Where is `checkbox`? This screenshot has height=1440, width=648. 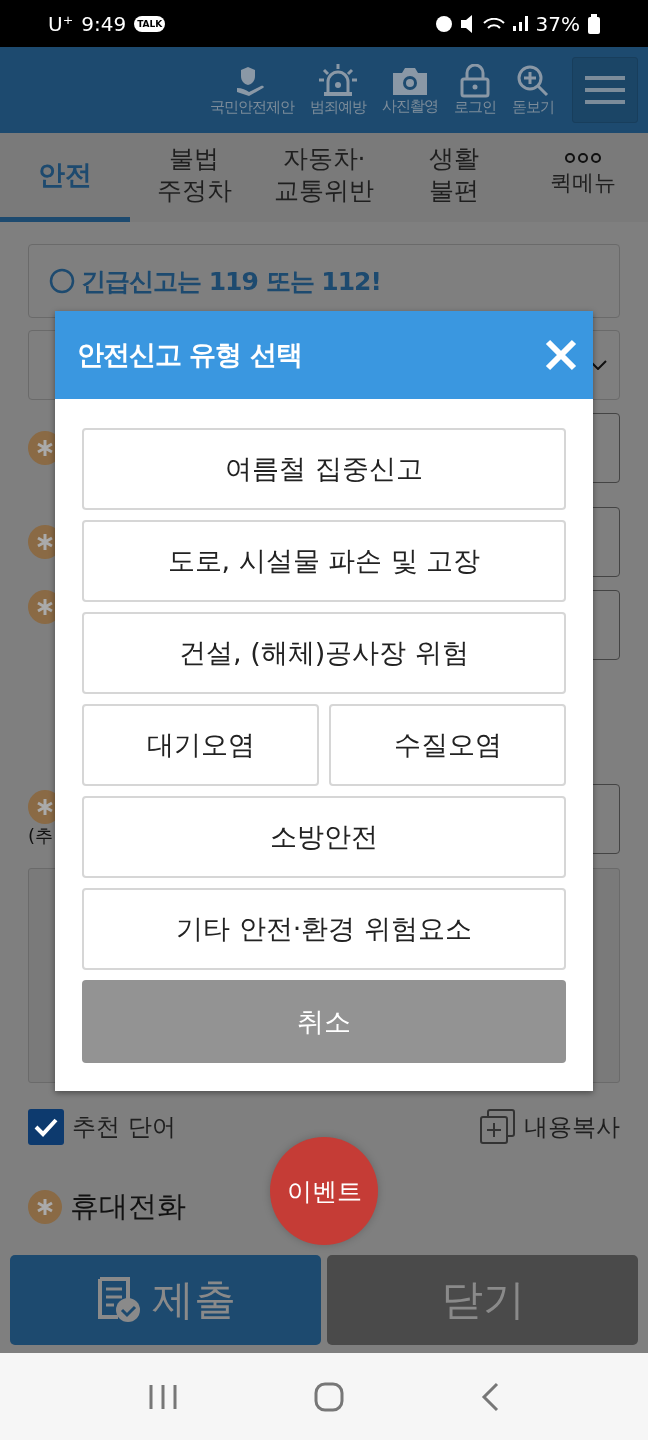
checkbox is located at coordinates (46, 1127).